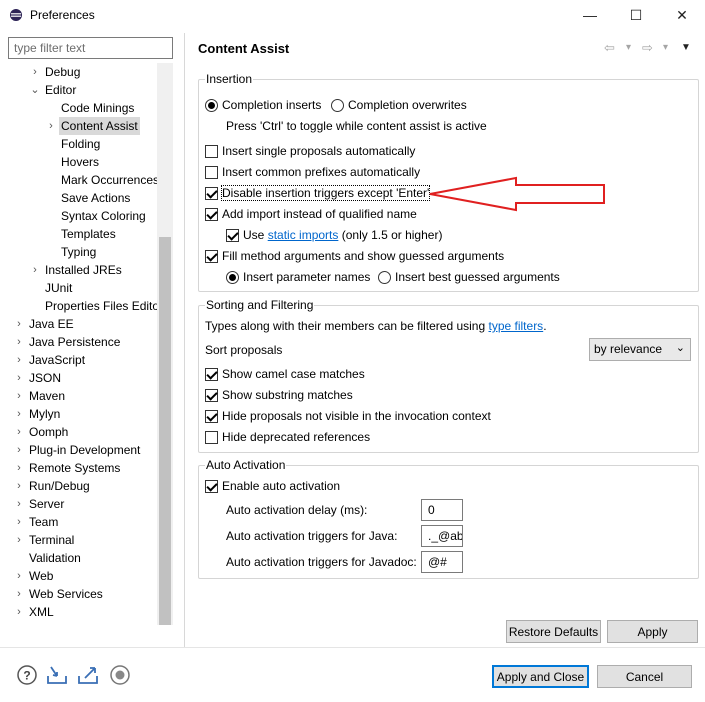  Describe the element at coordinates (83, 72) in the screenshot. I see `tree-item: › Debug` at that location.